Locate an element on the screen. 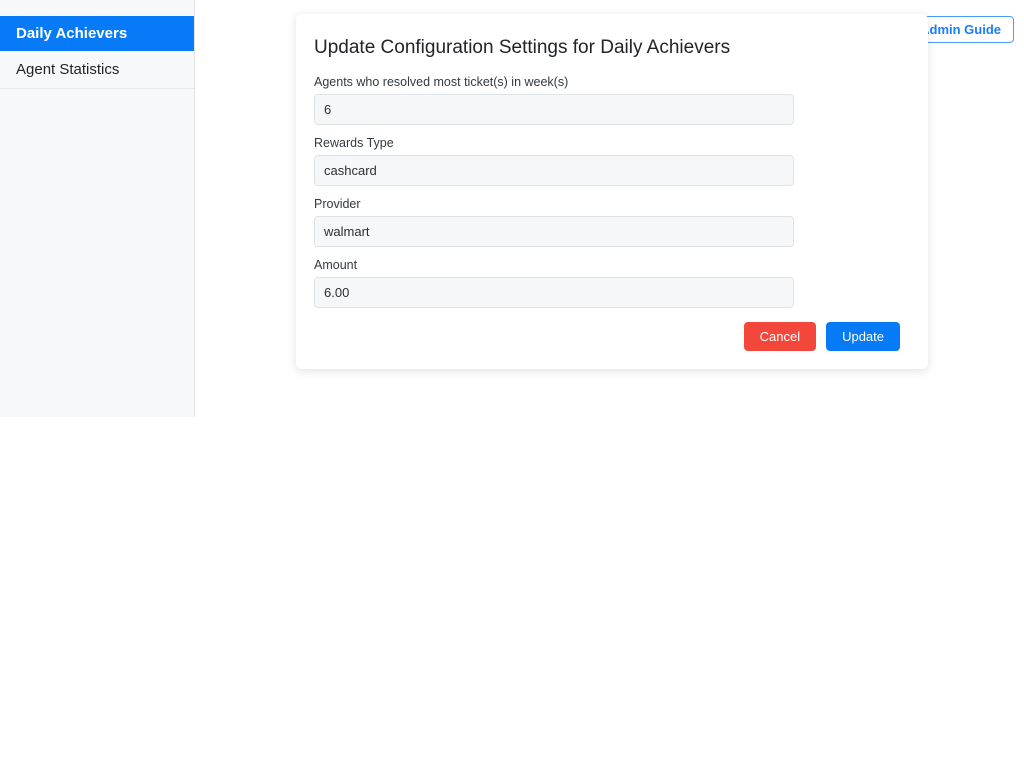 This screenshot has width=1024, height=768. sidebar-item-label: Agent Statistics is located at coordinates (68, 69).